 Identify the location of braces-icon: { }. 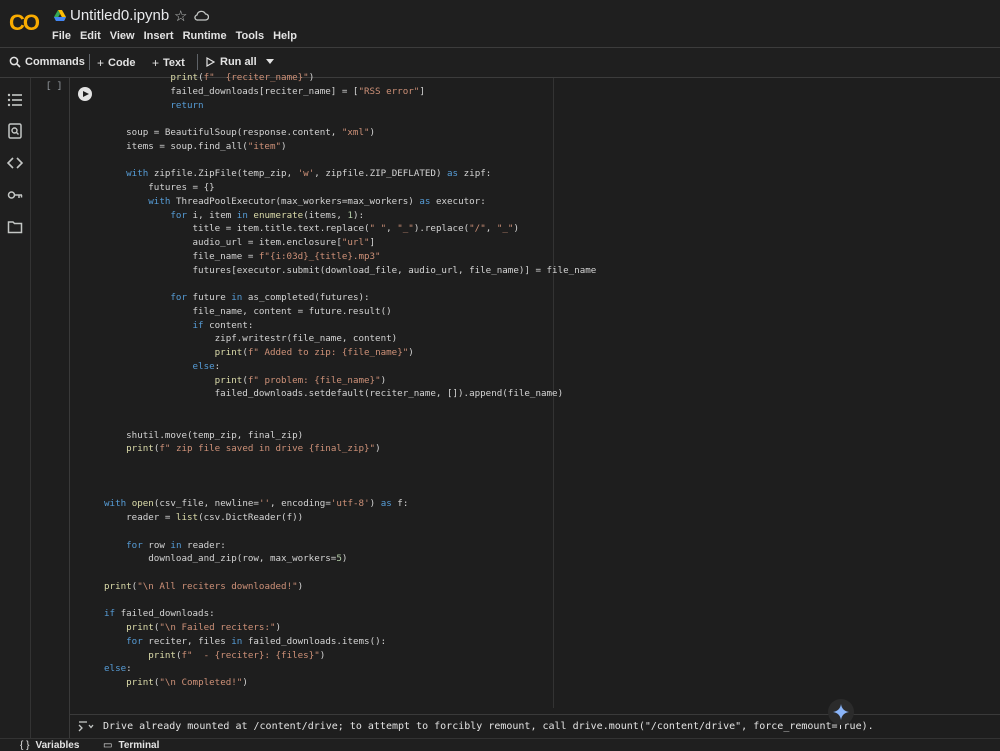
(25, 745).